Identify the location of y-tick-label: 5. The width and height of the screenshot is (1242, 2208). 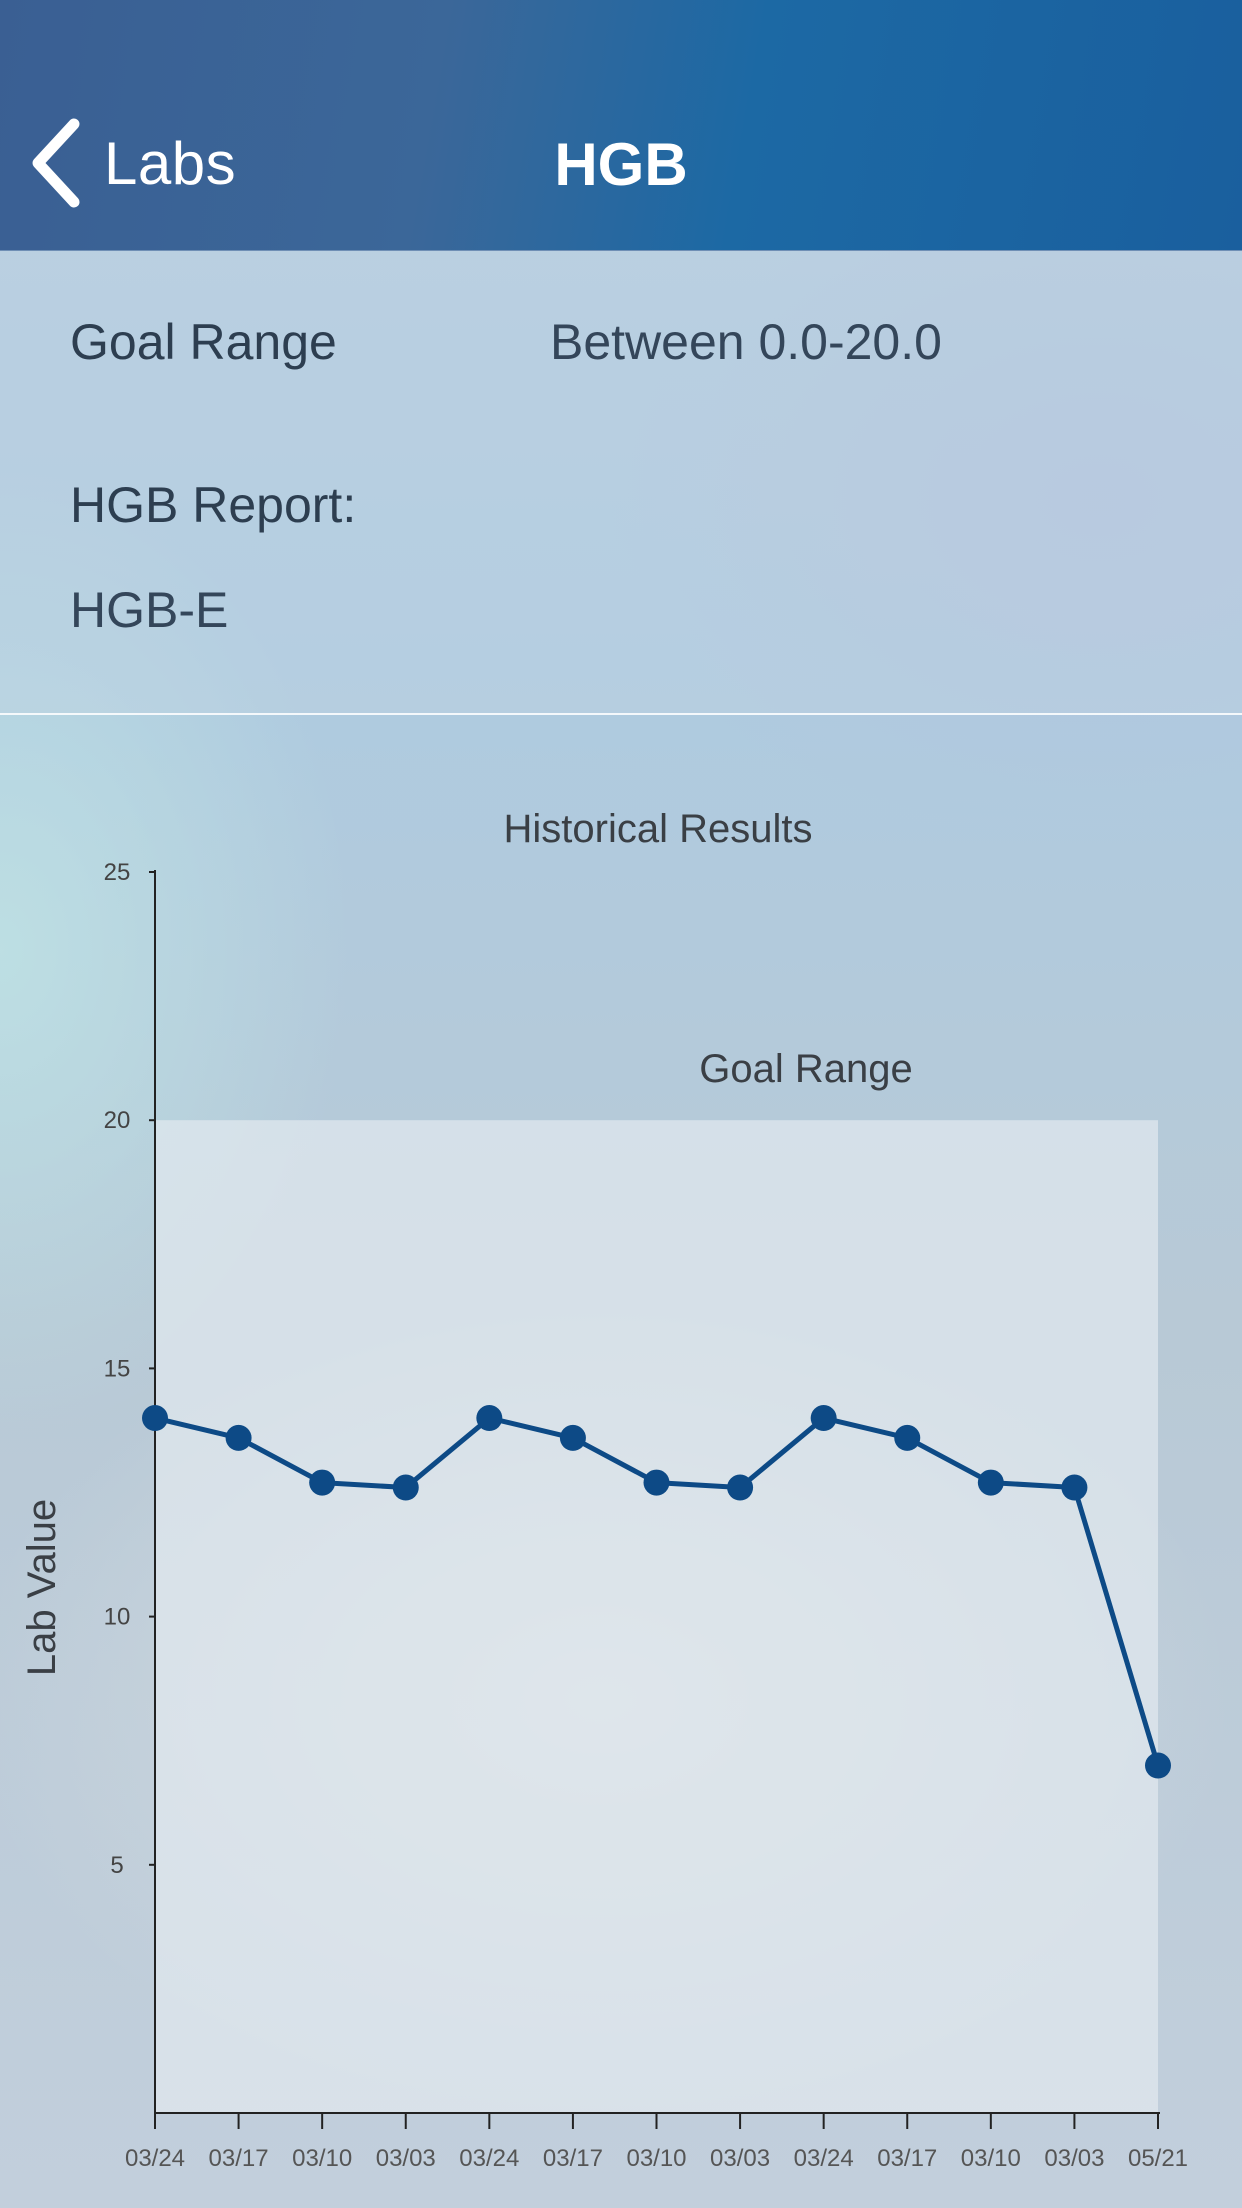
(116, 1865).